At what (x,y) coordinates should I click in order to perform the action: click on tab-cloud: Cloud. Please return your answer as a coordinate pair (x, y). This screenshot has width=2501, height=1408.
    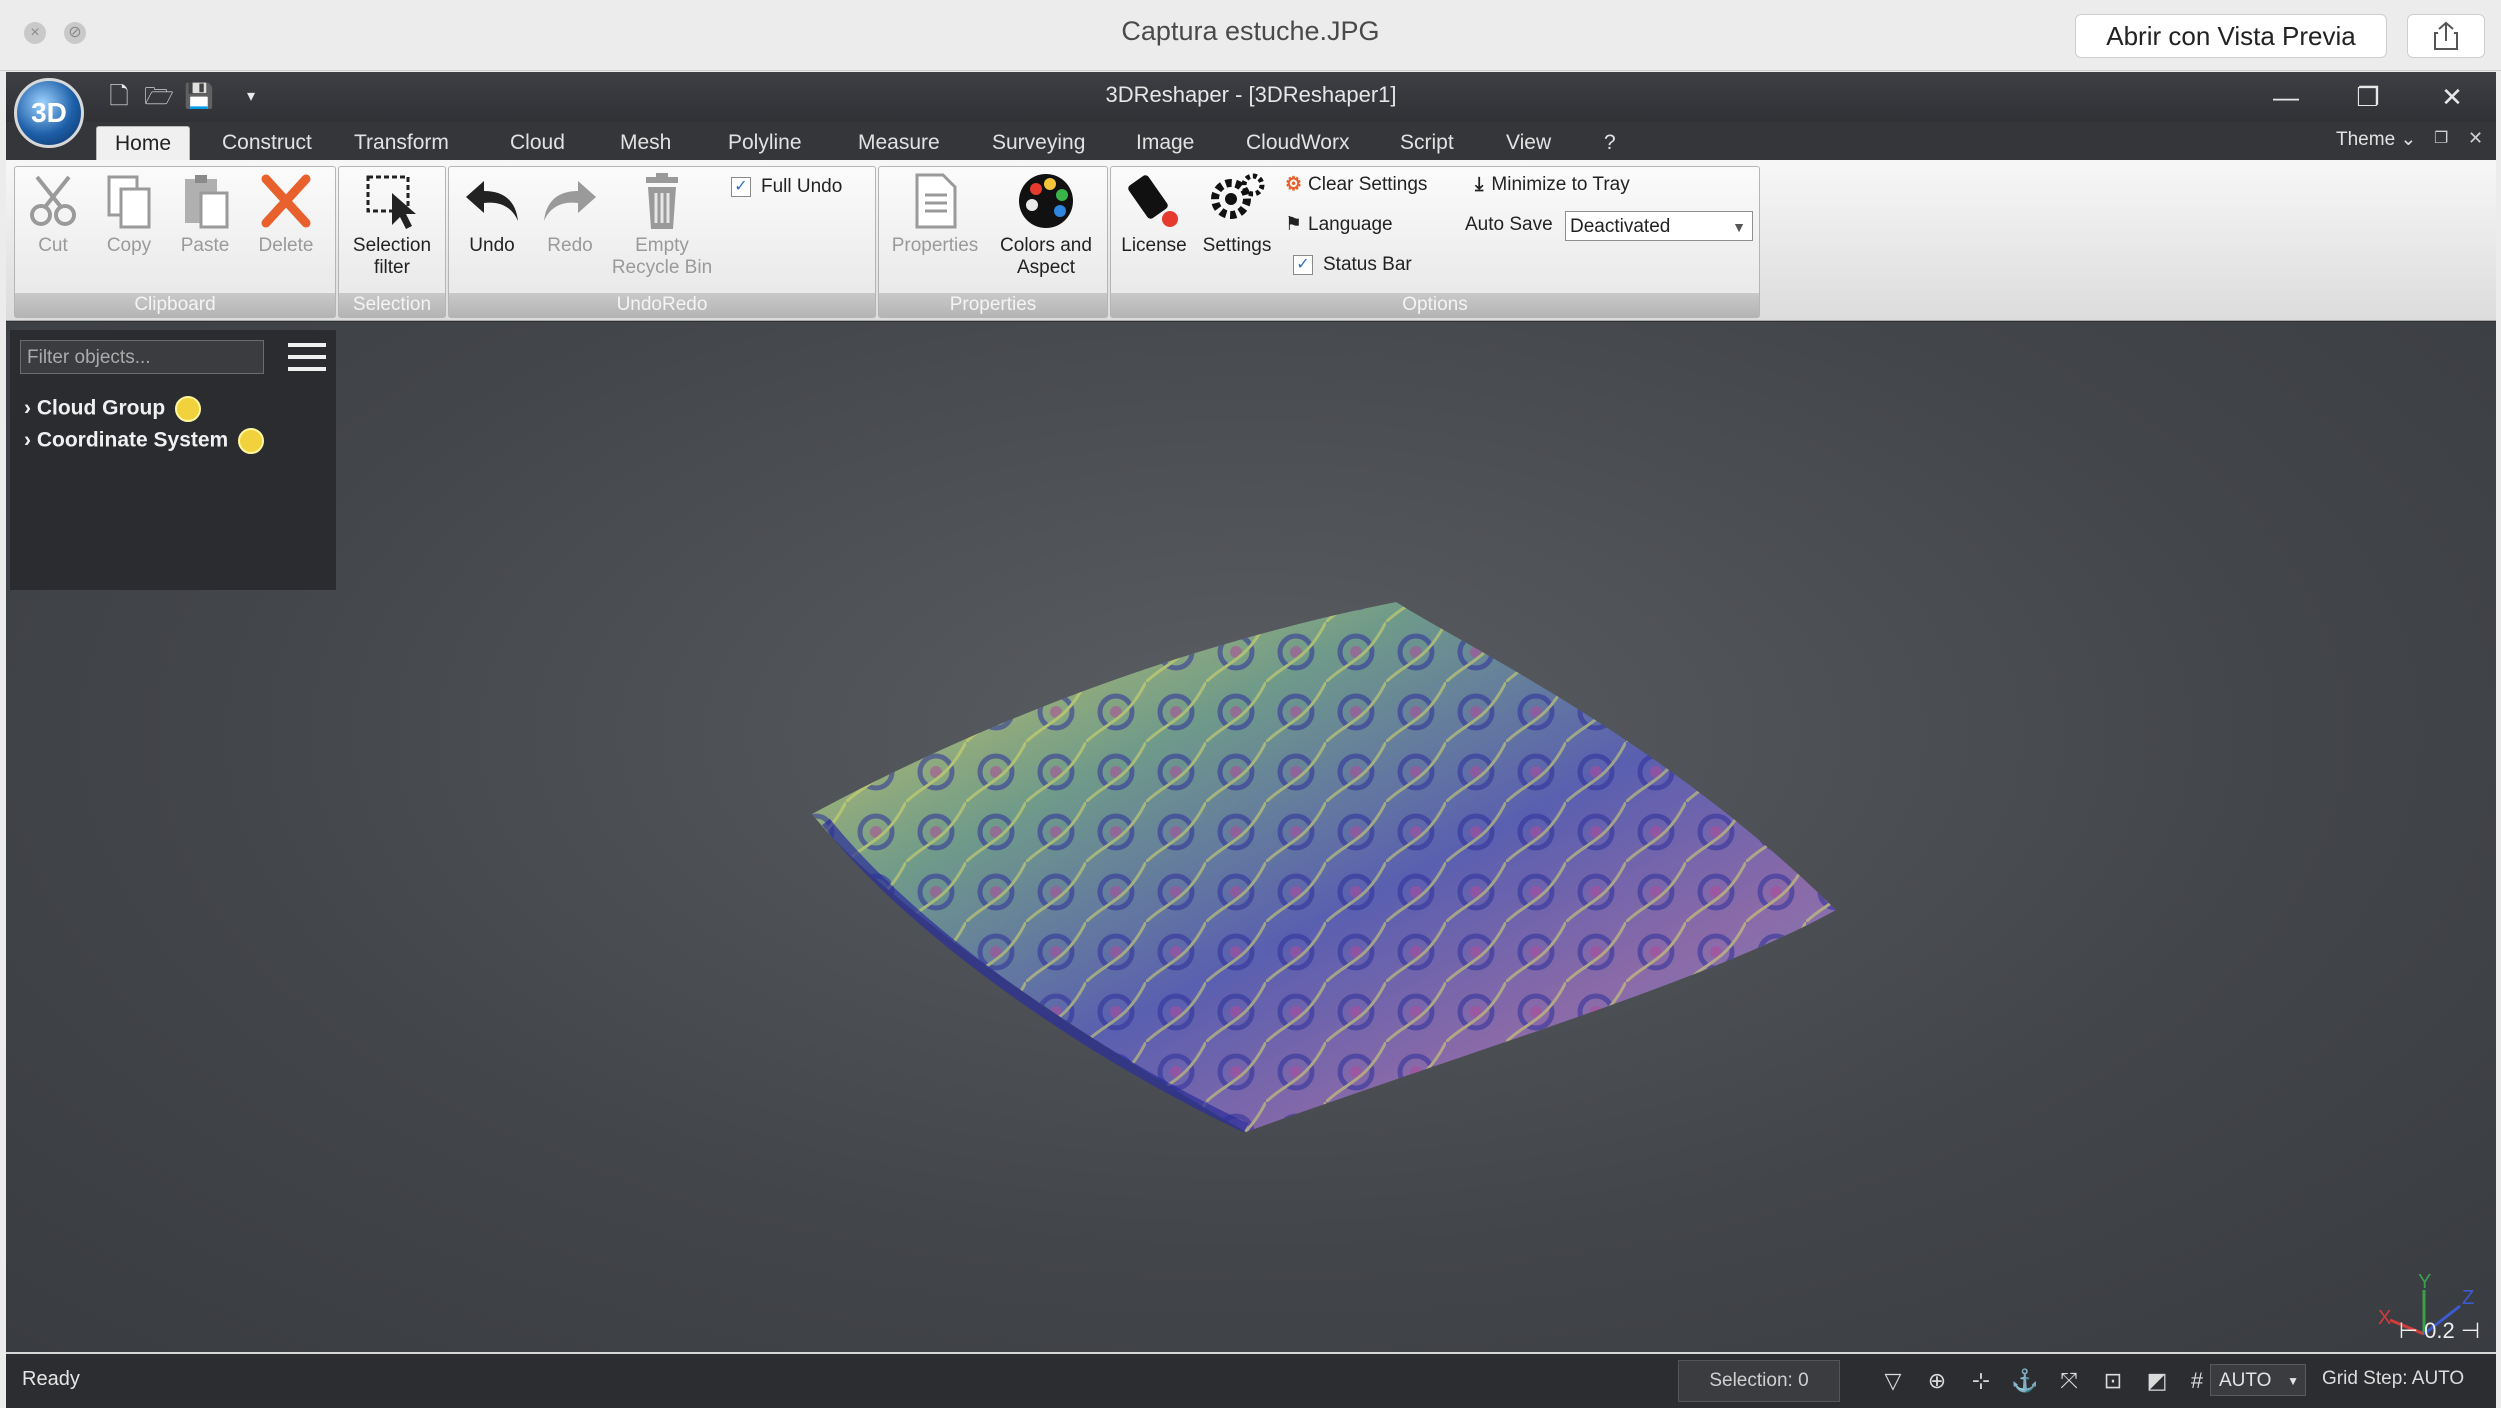
    Looking at the image, I should click on (537, 143).